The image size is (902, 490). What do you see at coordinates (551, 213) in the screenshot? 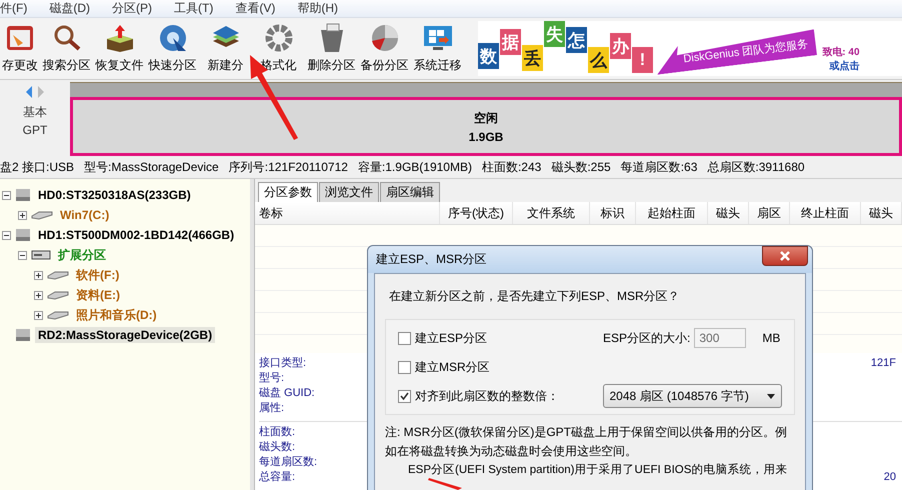
I see `column-header: 文件系统` at bounding box center [551, 213].